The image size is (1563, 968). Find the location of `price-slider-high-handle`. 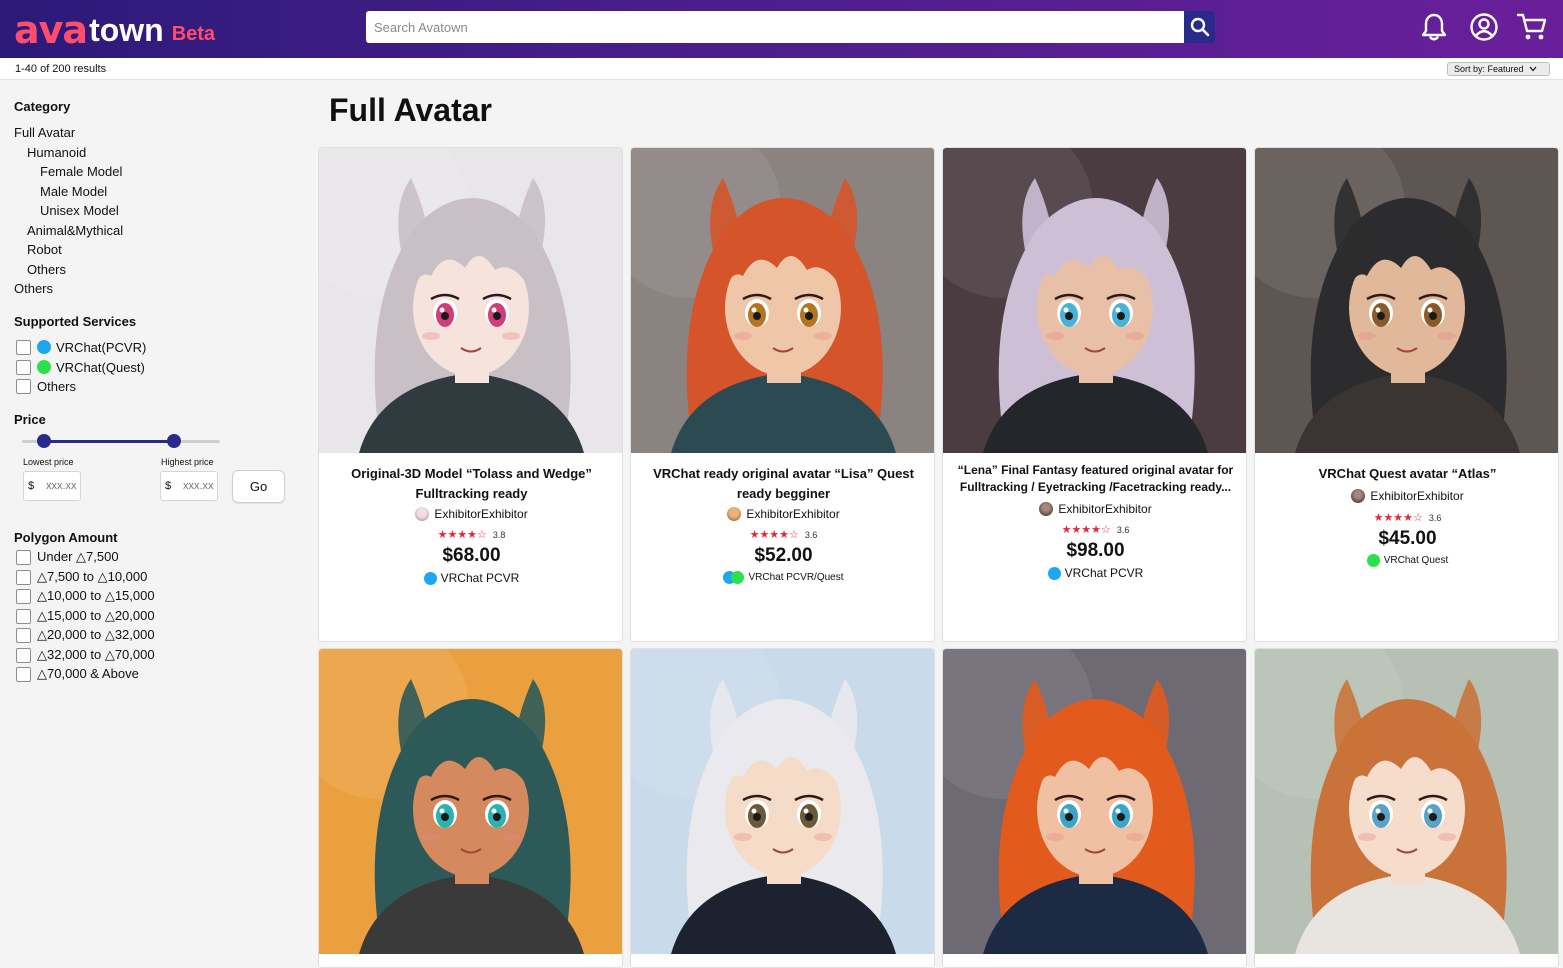

price-slider-high-handle is located at coordinates (174, 441).